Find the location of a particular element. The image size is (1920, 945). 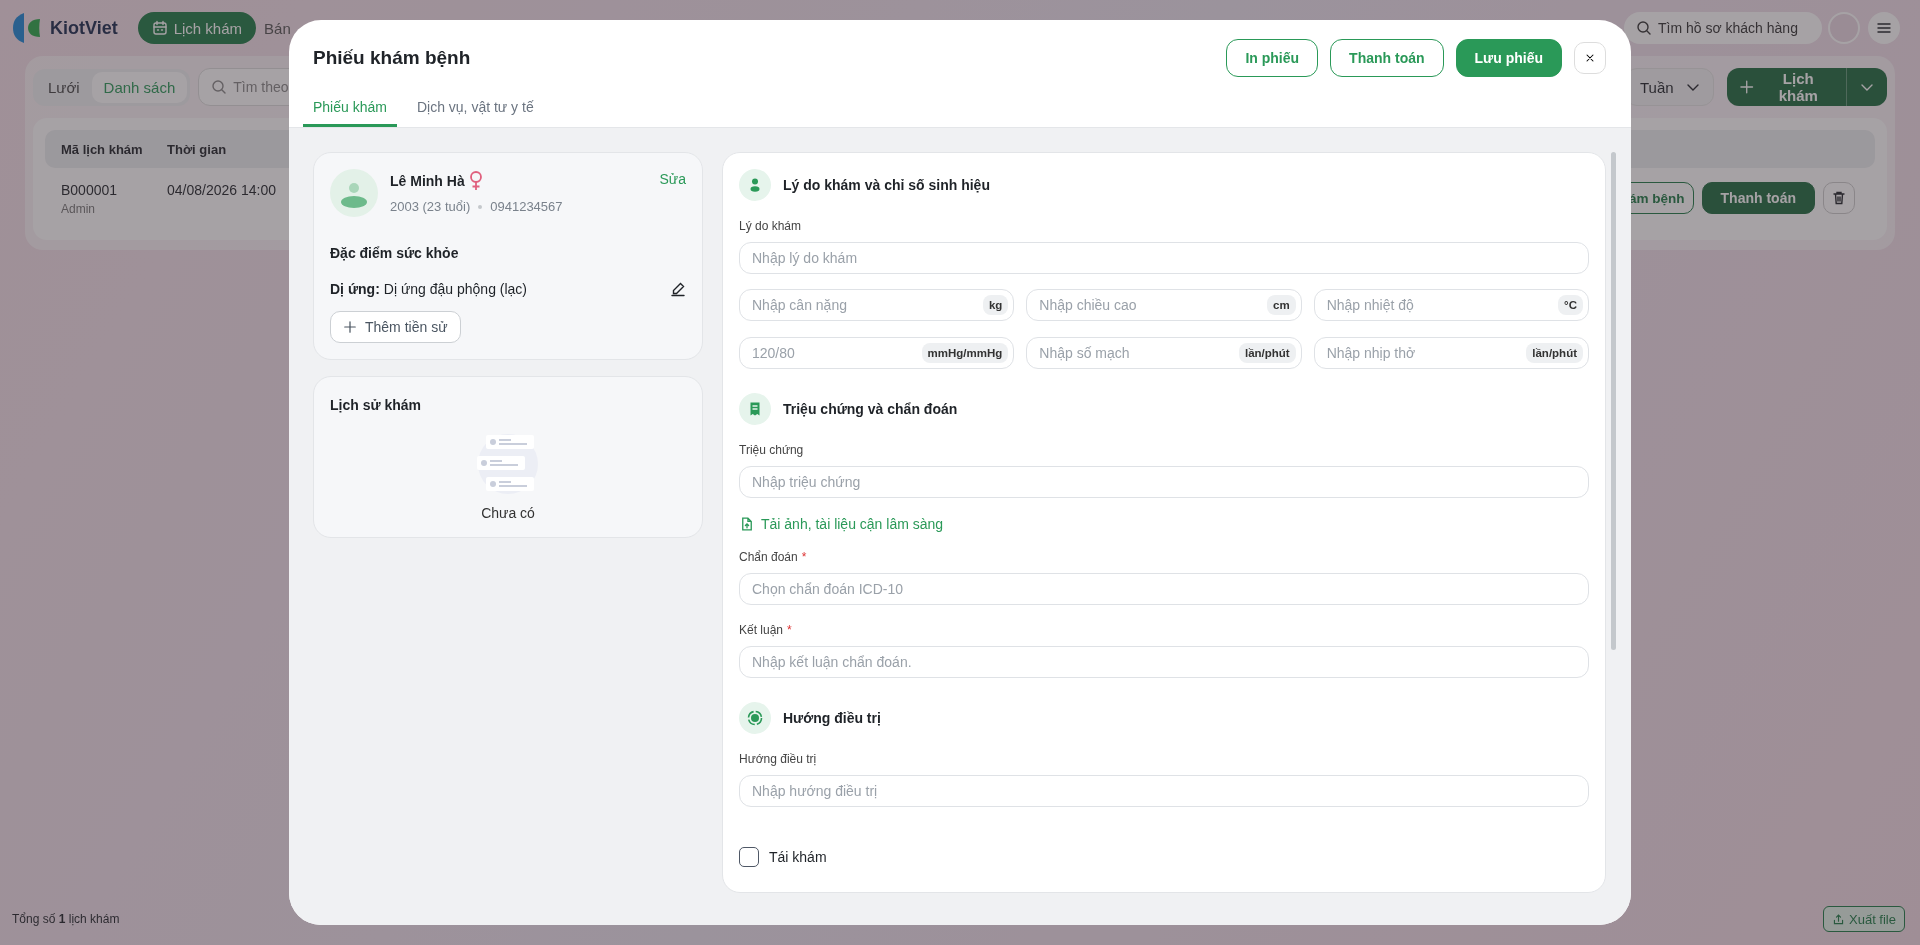

add-history-button: Thêm tiền sử is located at coordinates (395, 327).